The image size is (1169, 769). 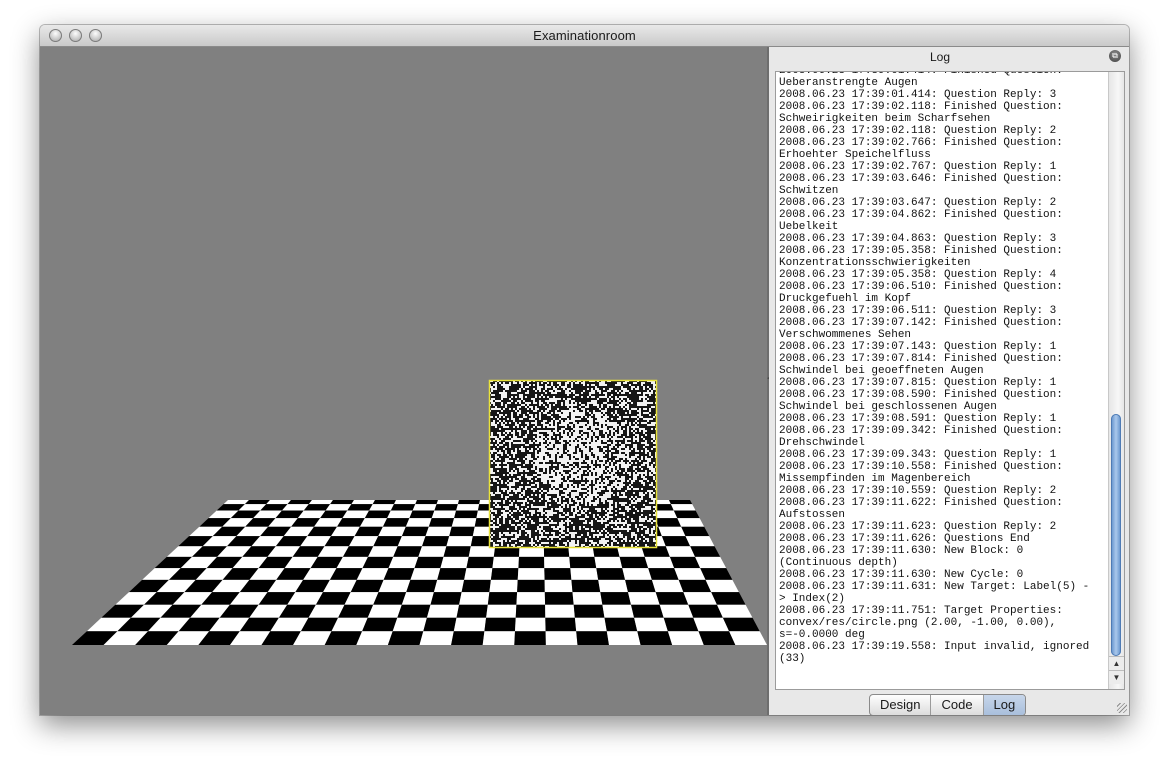 I want to click on arrow-up-icon: ▲, so click(x=1116, y=663).